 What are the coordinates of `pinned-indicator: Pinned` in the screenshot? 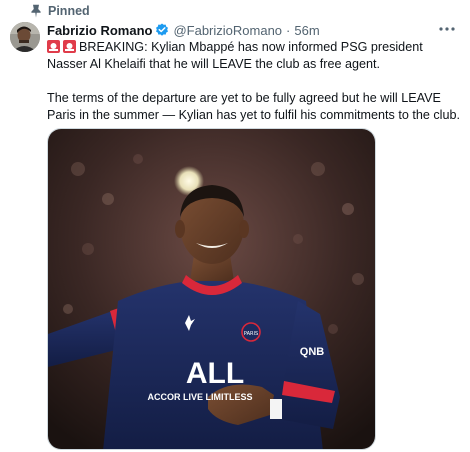 It's located at (60, 11).